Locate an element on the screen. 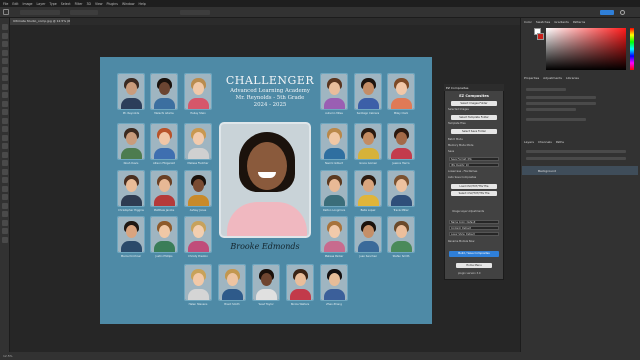 The image size is (640, 360). menu-item-file: File is located at coordinates (5, 4).